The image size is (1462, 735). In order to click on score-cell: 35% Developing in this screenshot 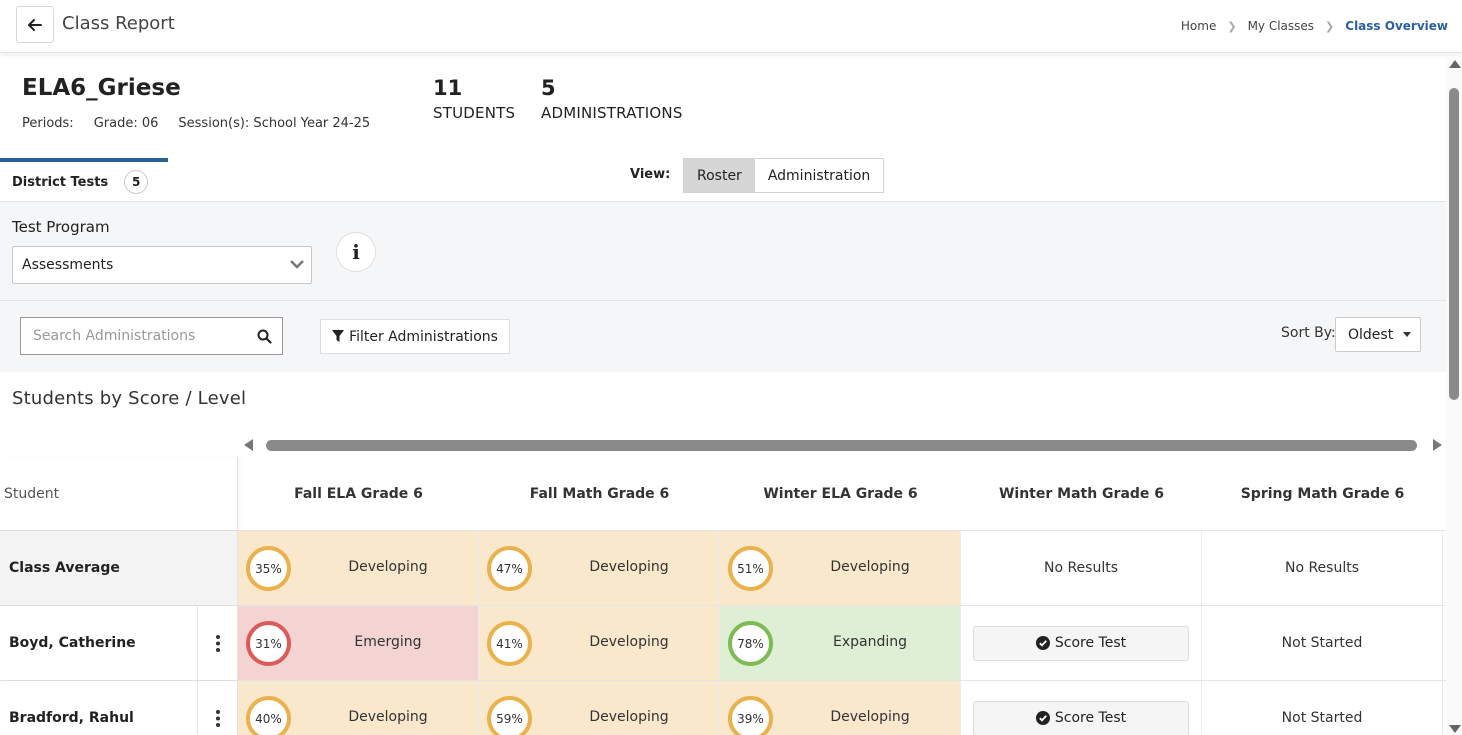, I will do `click(358, 568)`.